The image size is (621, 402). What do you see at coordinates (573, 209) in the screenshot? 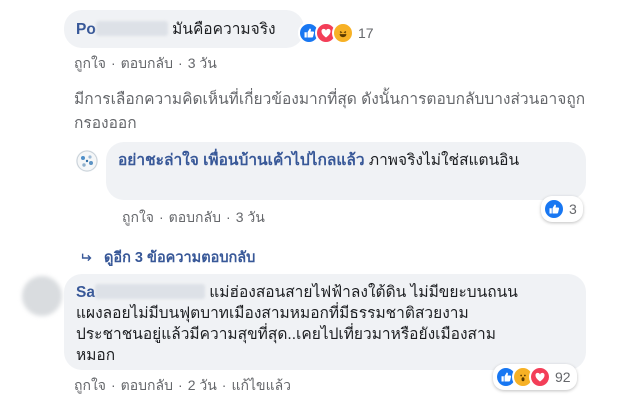
I see `reply-1-reaction-count: 3` at bounding box center [573, 209].